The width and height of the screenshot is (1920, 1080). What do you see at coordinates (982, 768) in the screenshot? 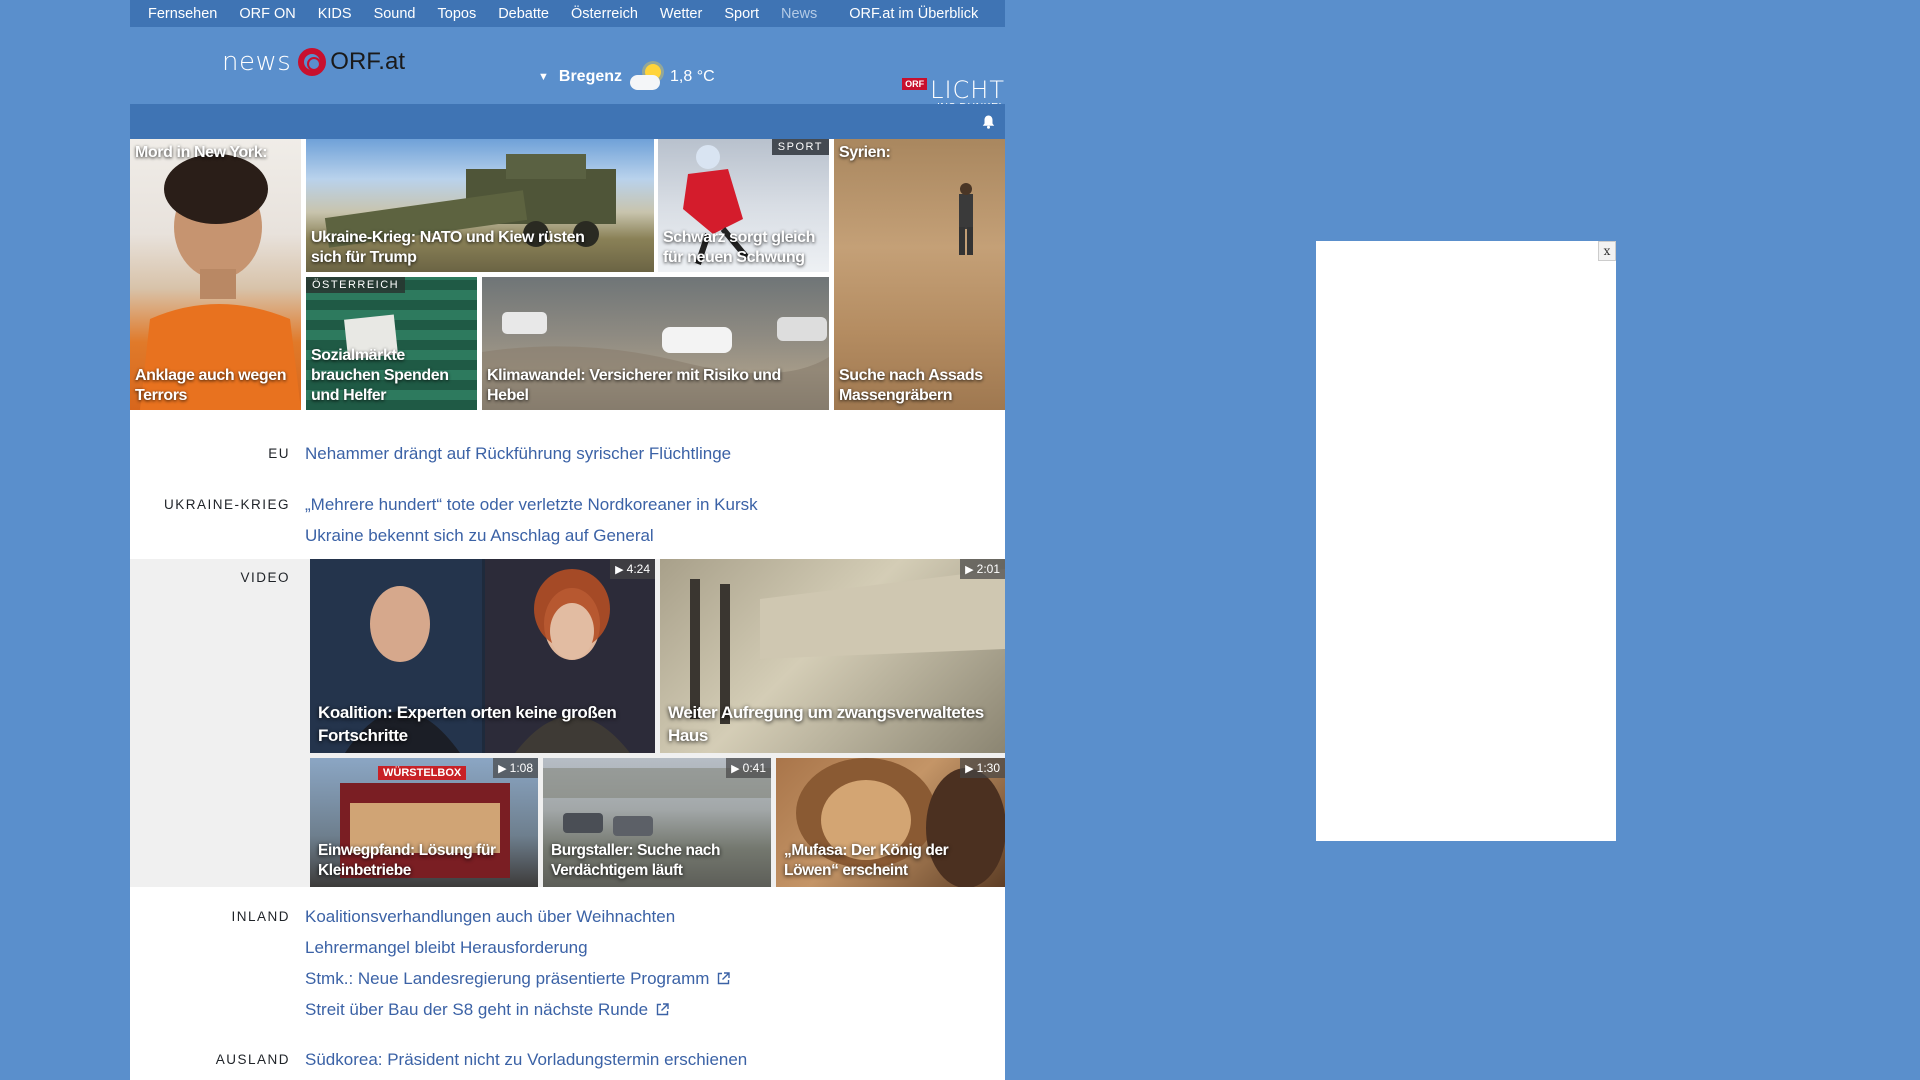
I see `video-duration: 1:30` at bounding box center [982, 768].